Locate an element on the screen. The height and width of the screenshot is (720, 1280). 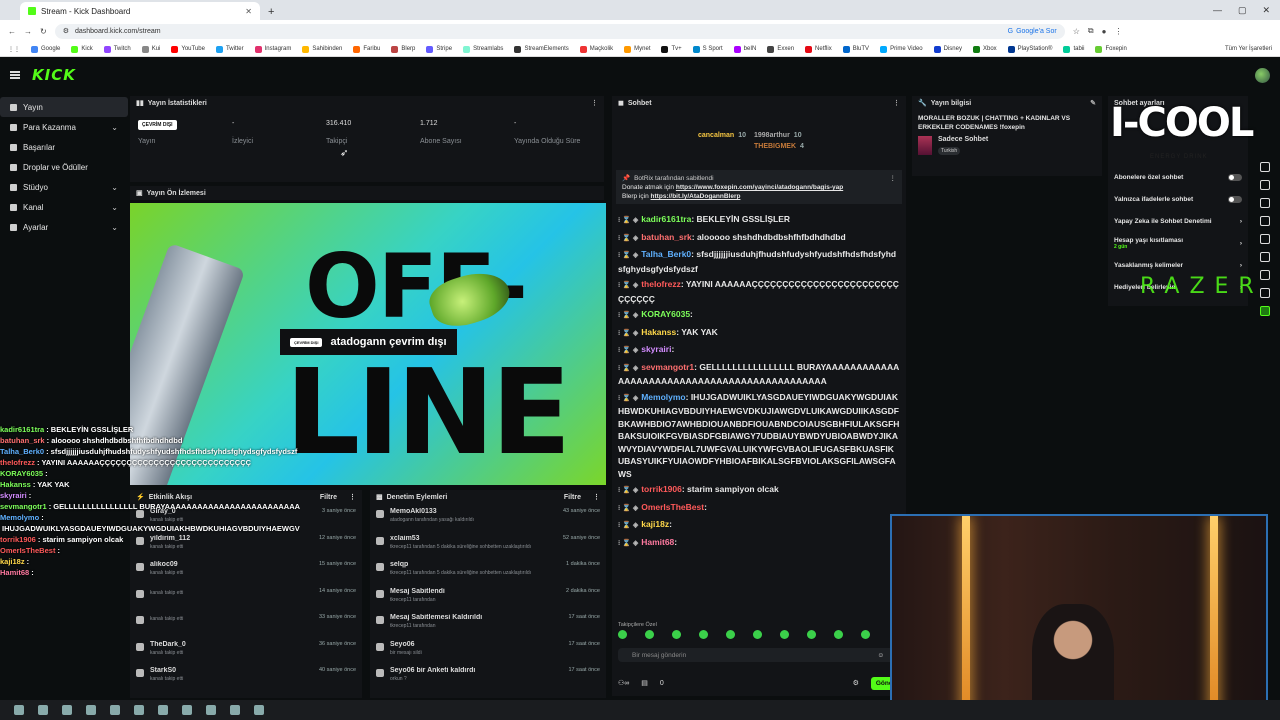
chat-setting-item: Yalnızca ifadelerle sohbet is located at coordinates (1178, 199).